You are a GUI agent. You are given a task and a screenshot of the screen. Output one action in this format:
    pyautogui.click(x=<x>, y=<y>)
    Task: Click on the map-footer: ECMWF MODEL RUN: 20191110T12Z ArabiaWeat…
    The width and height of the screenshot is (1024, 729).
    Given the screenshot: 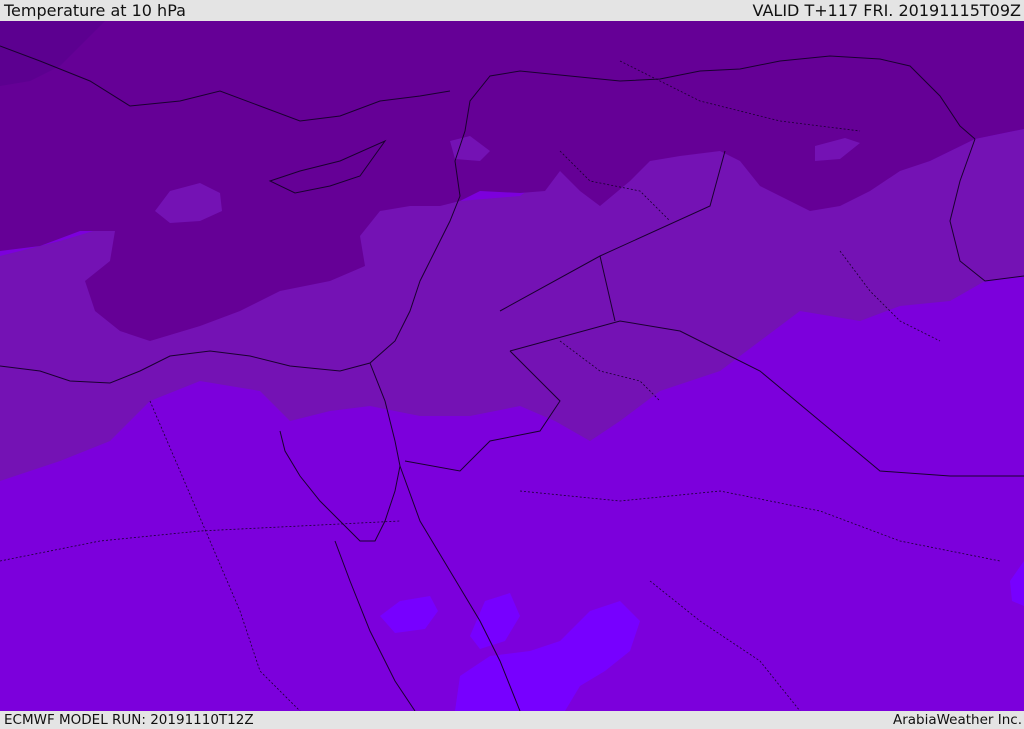 What is the action you would take?
    pyautogui.click(x=512, y=720)
    